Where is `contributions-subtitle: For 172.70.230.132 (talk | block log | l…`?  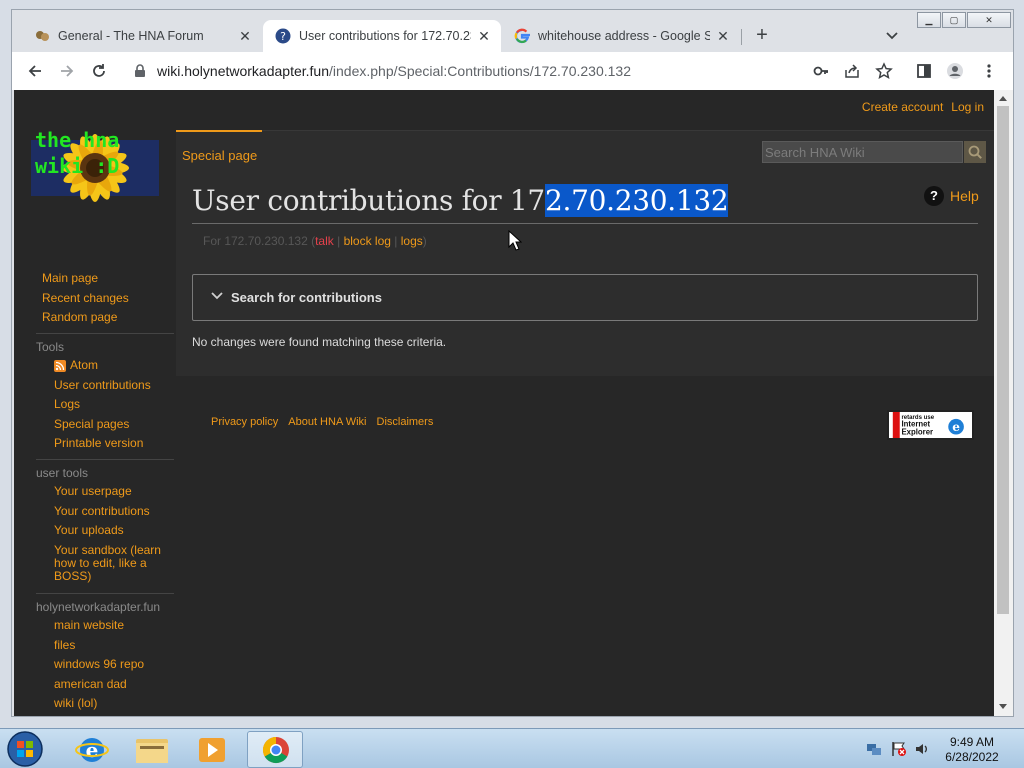 contributions-subtitle: For 172.70.230.132 (talk | block log | l… is located at coordinates (315, 241).